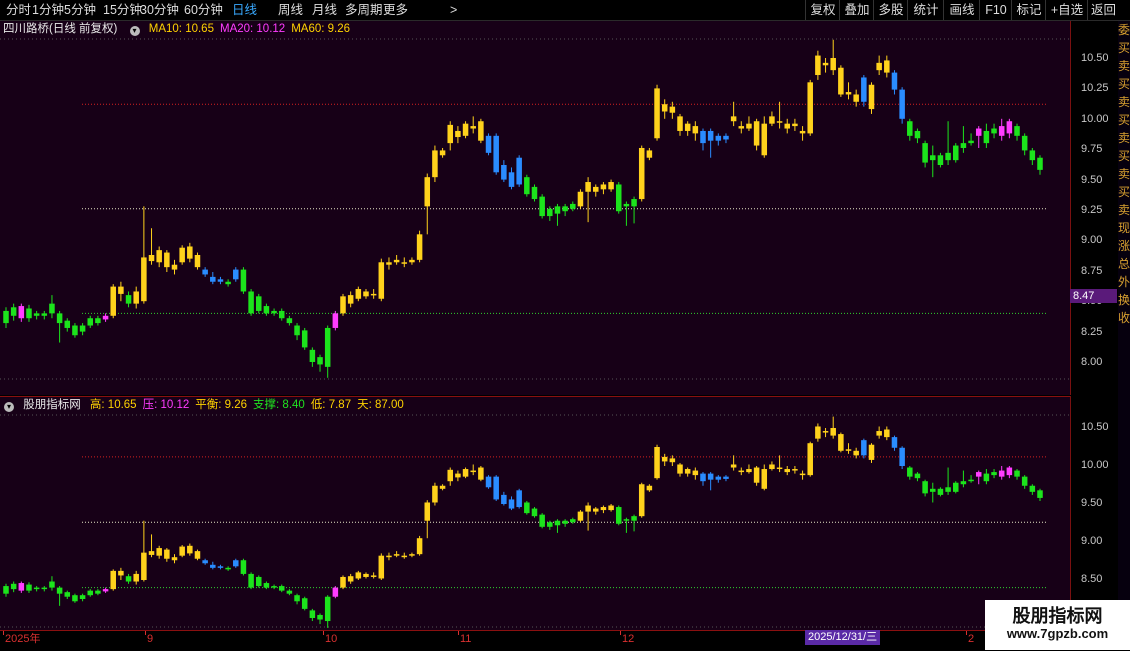 The image size is (1130, 651). I want to click on chevron-right-icon: >, so click(453, 10).